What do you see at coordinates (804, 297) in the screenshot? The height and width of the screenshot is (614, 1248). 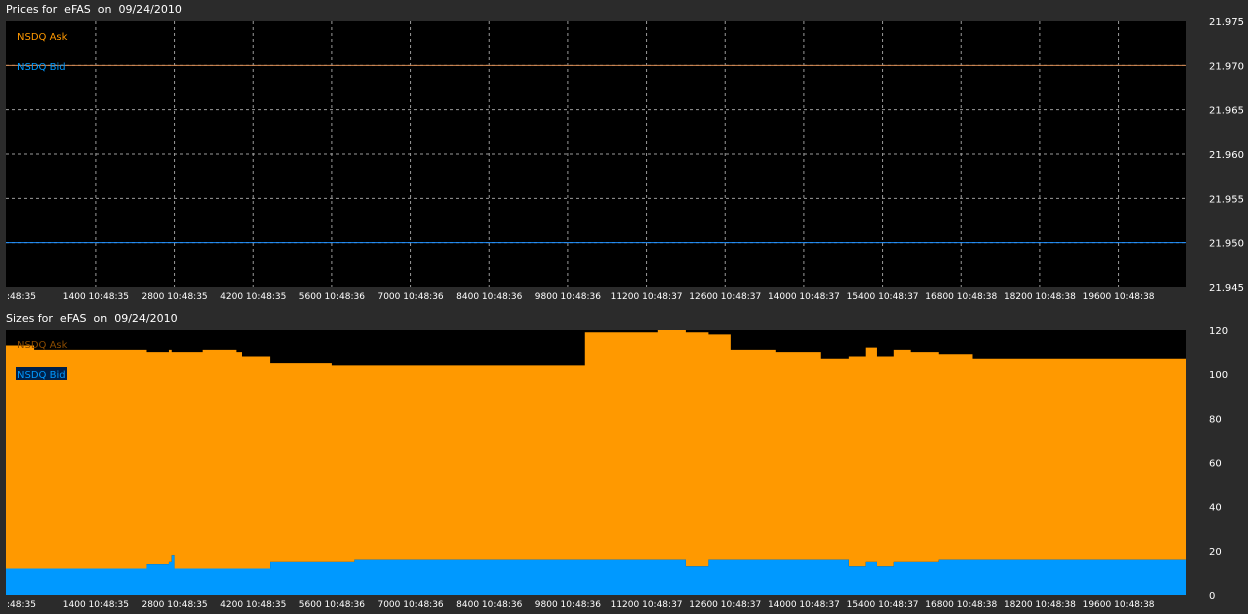 I see `price-x-tick-label: 14000 10:48:37` at bounding box center [804, 297].